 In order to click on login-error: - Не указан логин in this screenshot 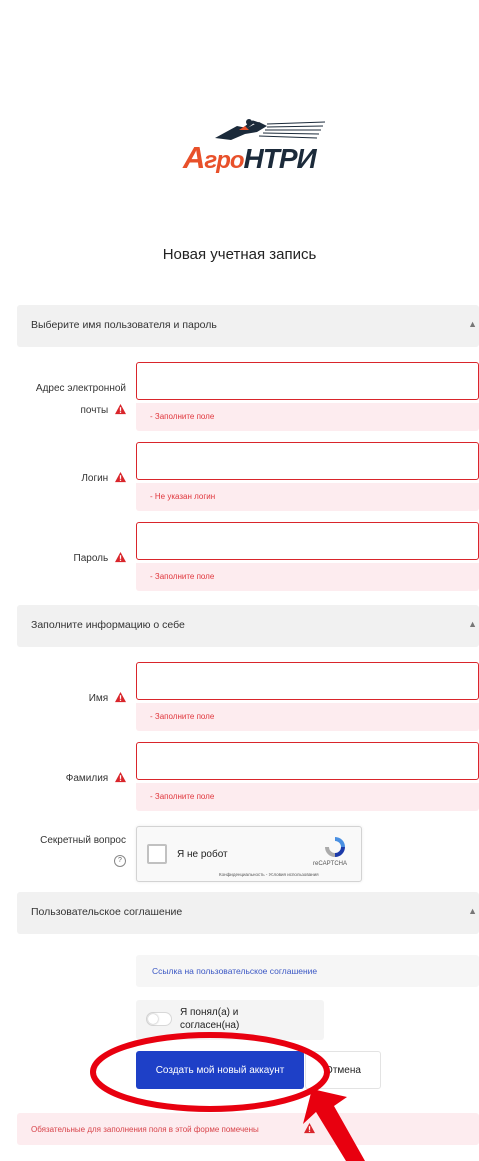, I will do `click(307, 497)`.